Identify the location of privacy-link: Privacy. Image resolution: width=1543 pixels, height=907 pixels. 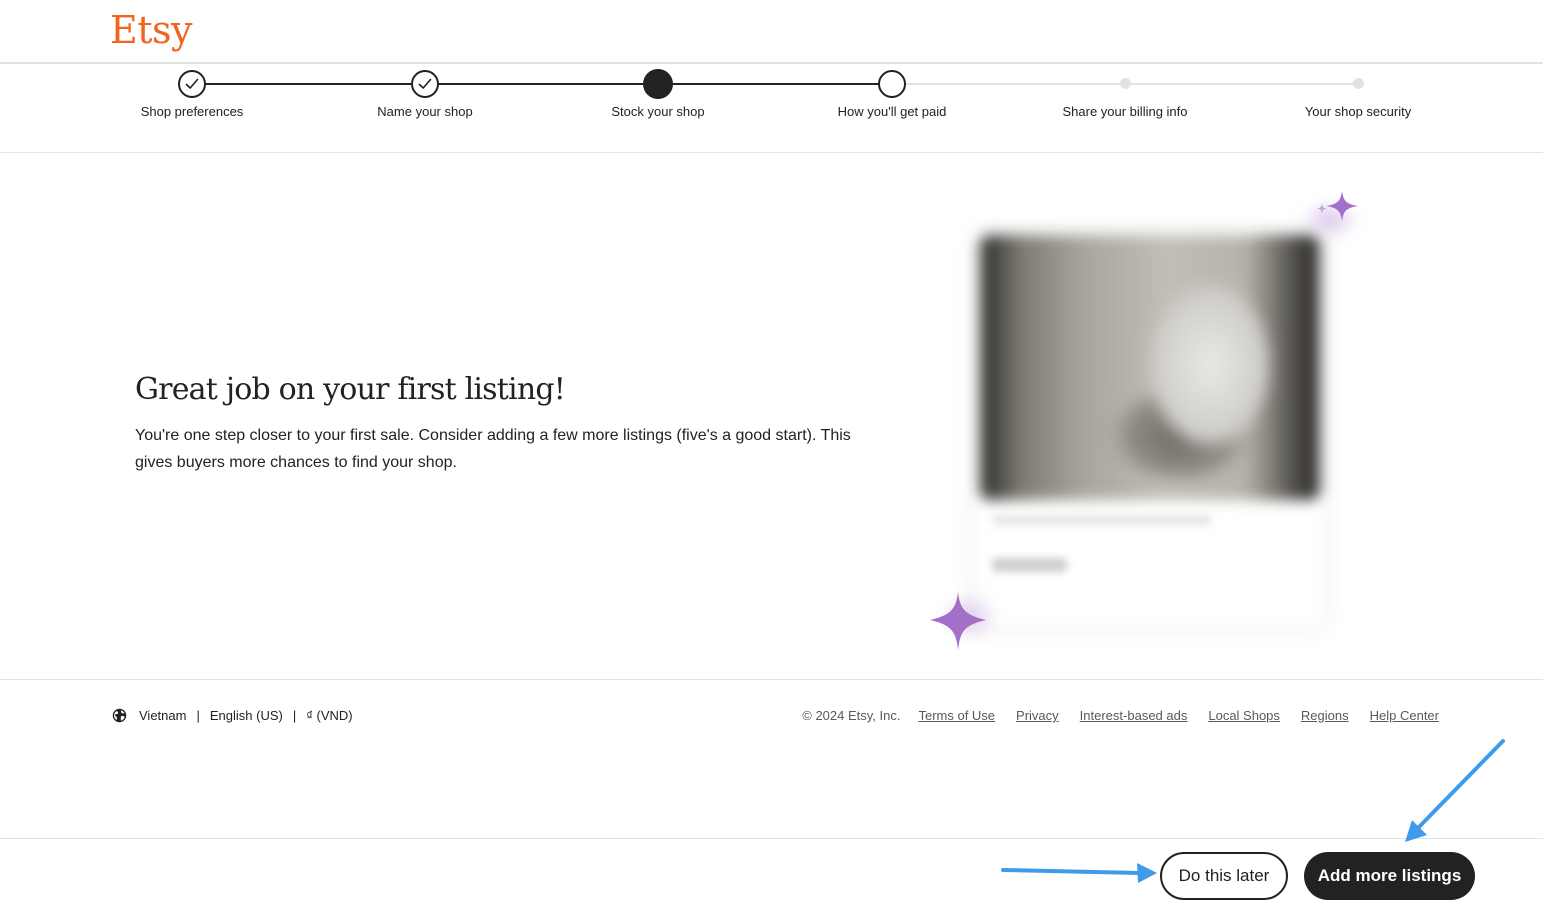
(1037, 715).